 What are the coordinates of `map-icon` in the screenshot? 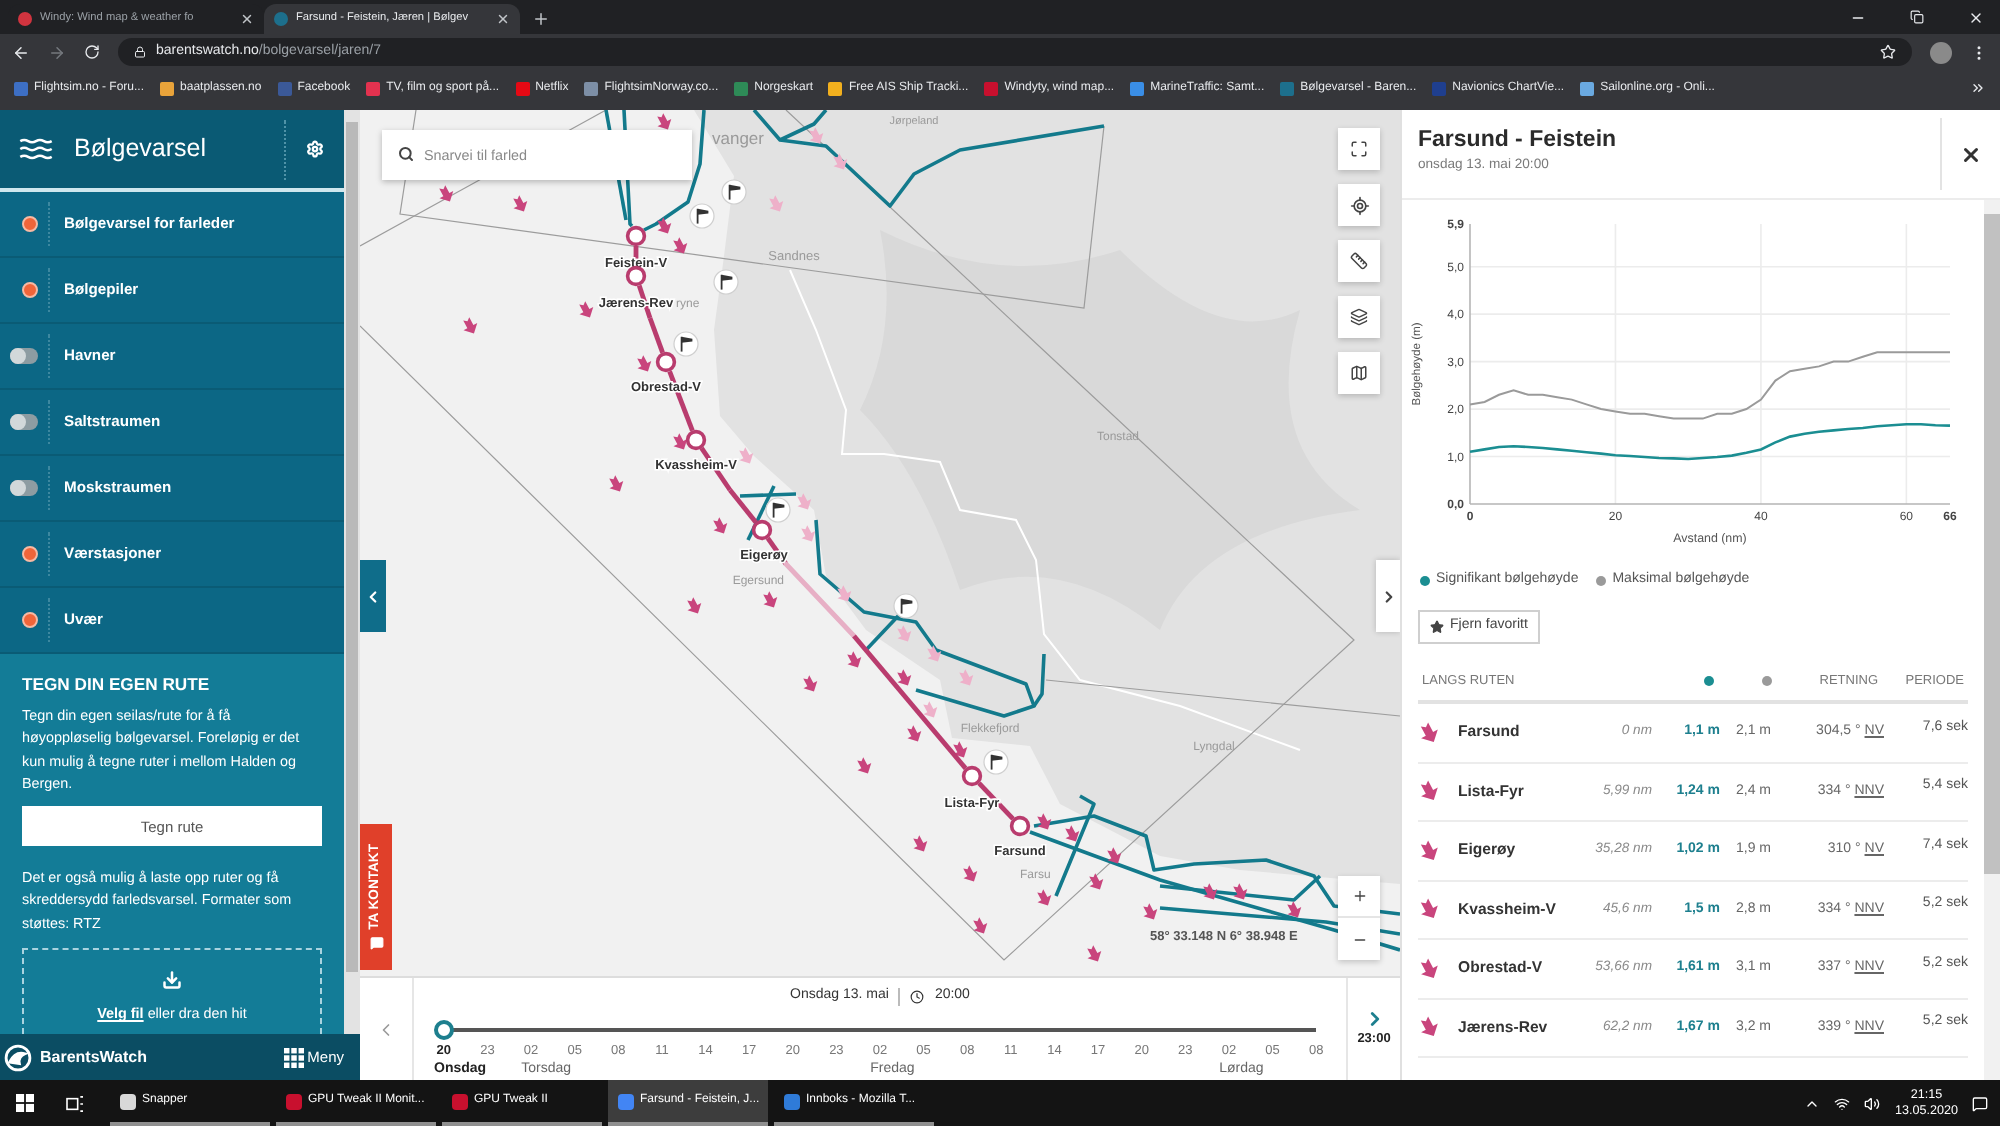 It's located at (1359, 373).